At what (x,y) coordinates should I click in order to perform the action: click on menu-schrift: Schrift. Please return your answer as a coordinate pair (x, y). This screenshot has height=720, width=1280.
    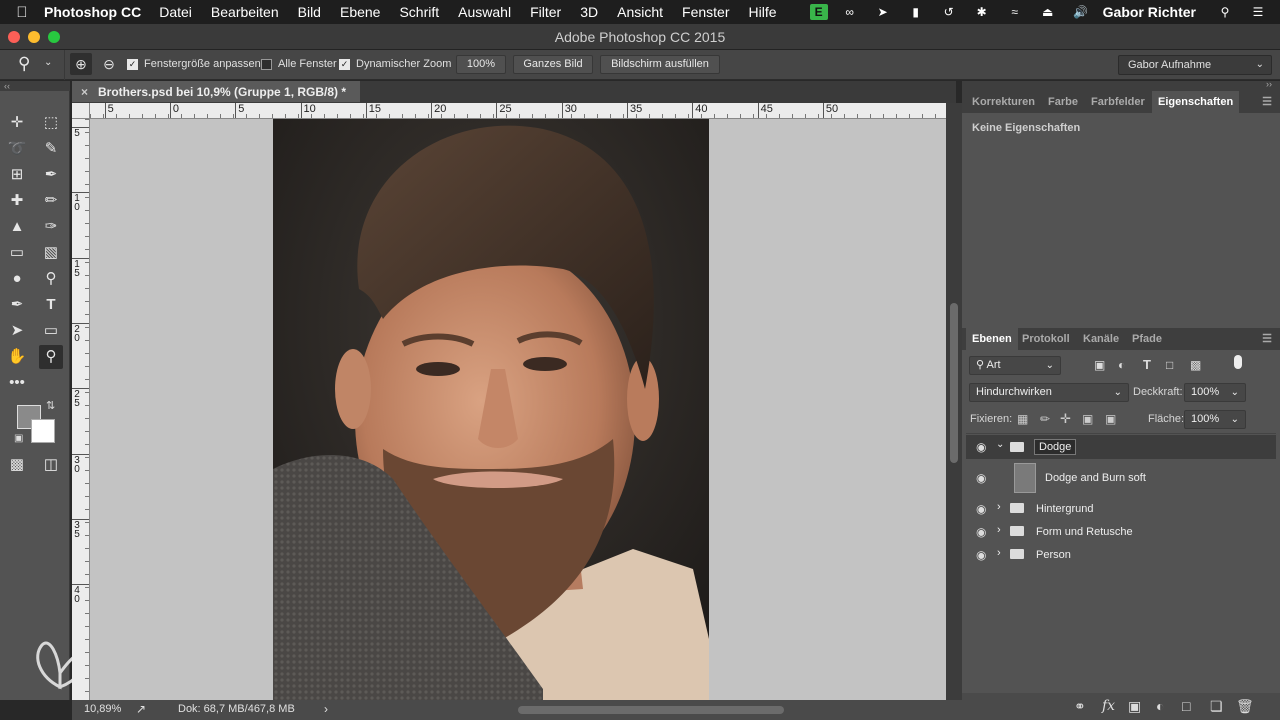
    Looking at the image, I should click on (419, 12).